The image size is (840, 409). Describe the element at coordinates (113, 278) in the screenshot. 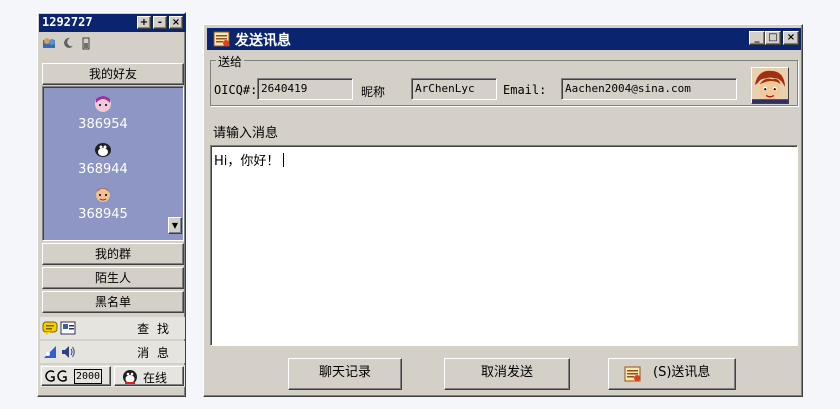

I see `group-strangers: 陌生人` at that location.